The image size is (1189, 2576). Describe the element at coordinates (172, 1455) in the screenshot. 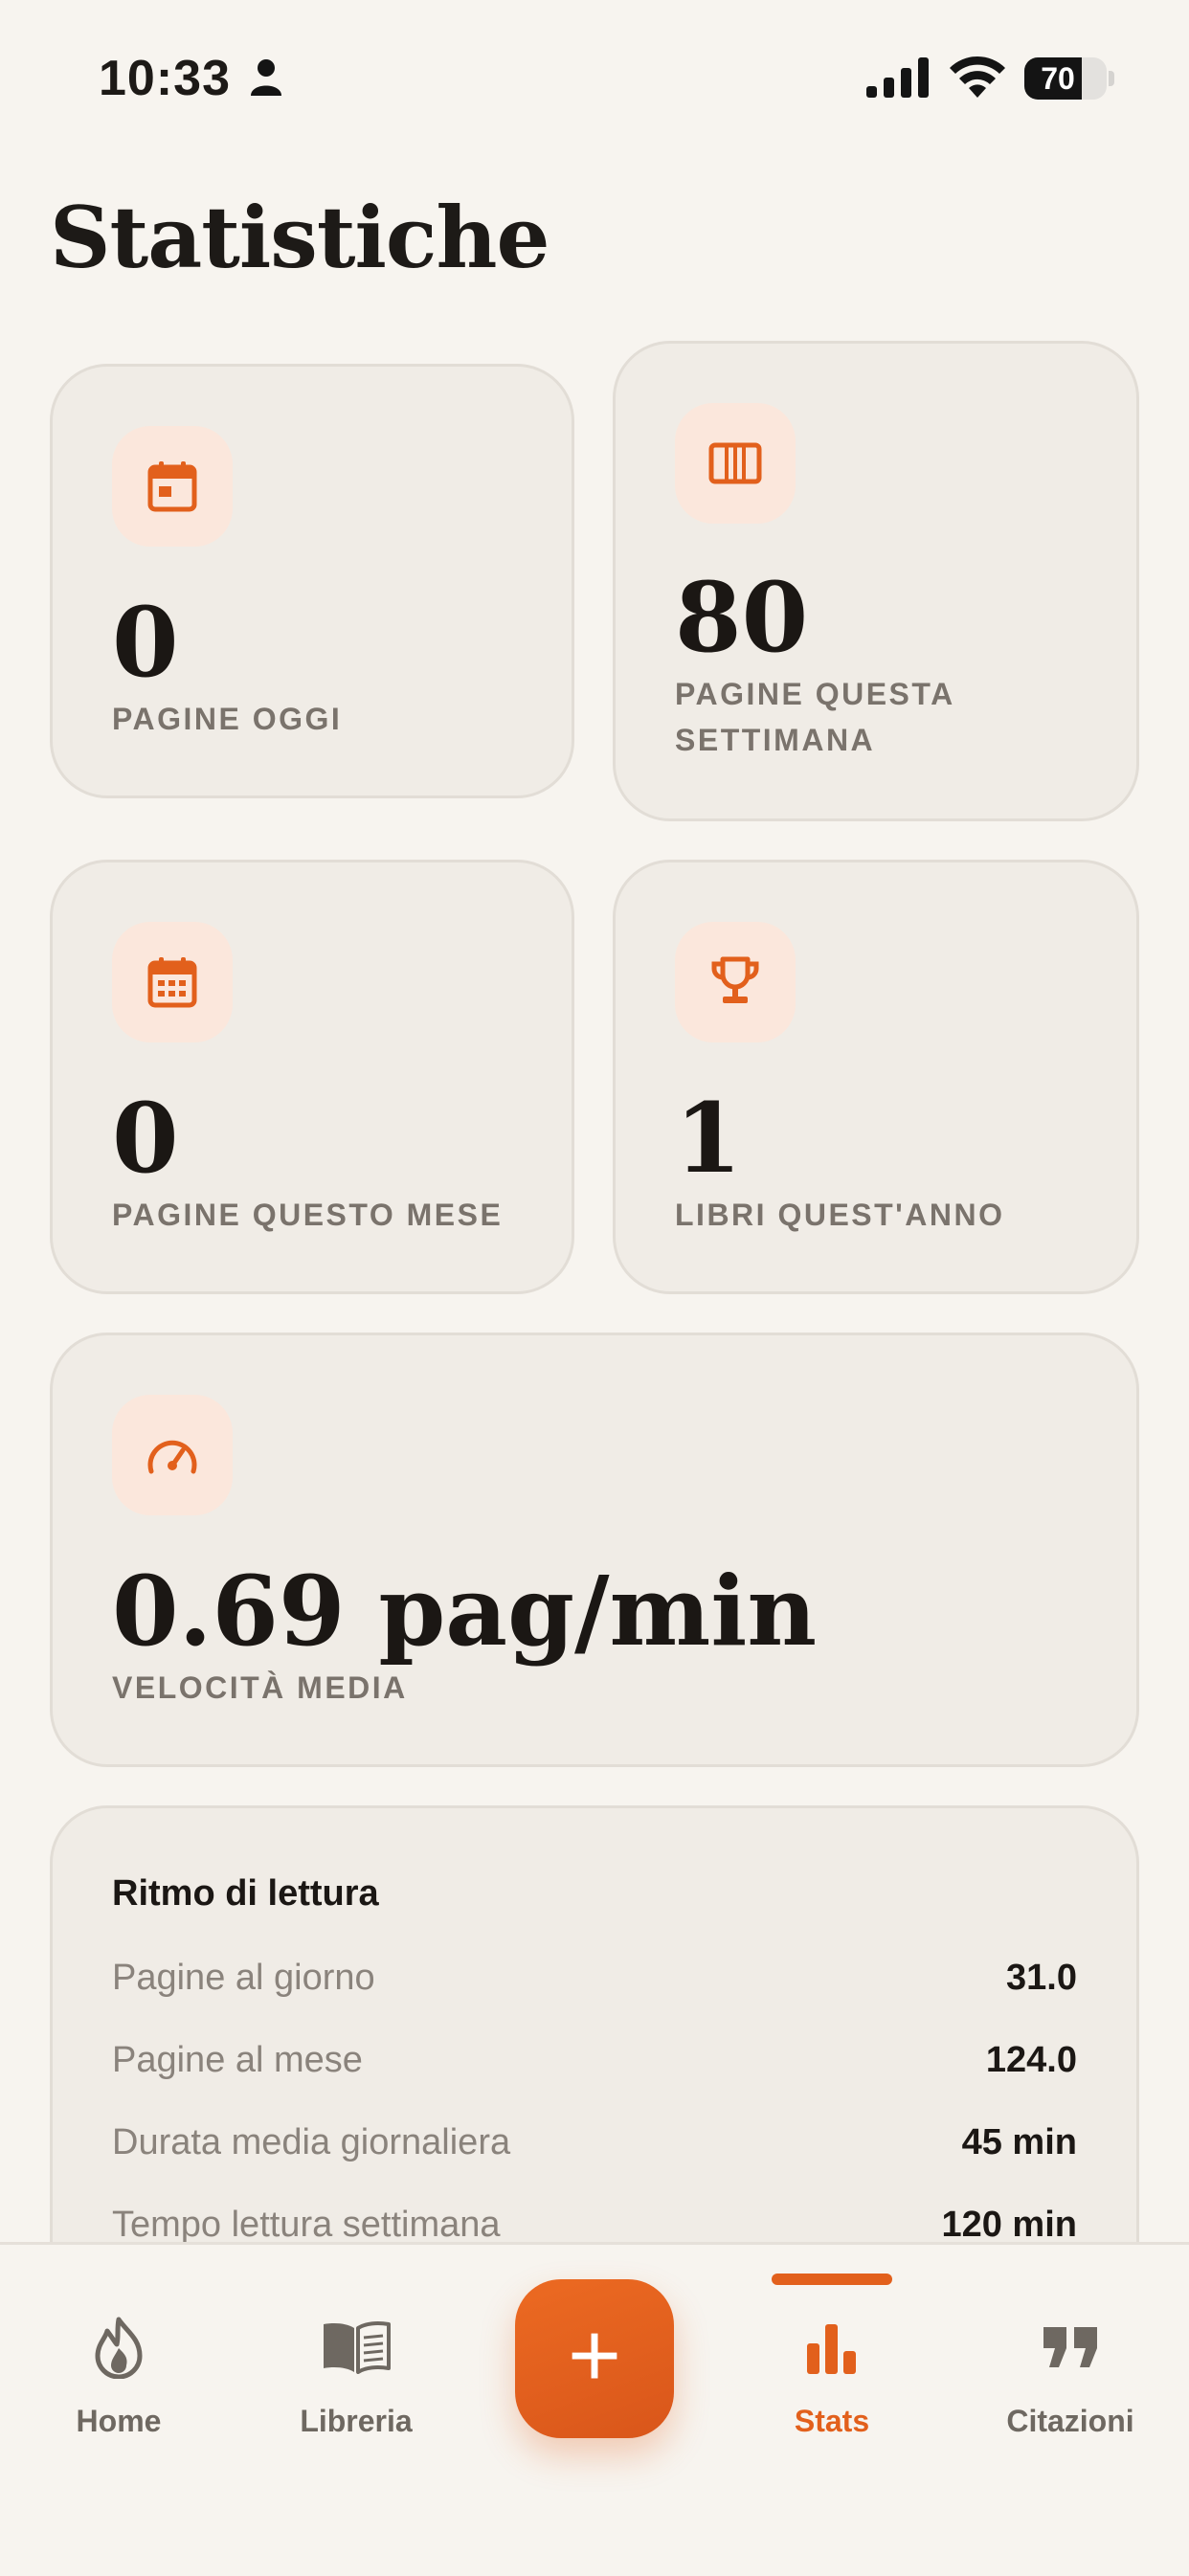

I see `speedometer-icon` at that location.